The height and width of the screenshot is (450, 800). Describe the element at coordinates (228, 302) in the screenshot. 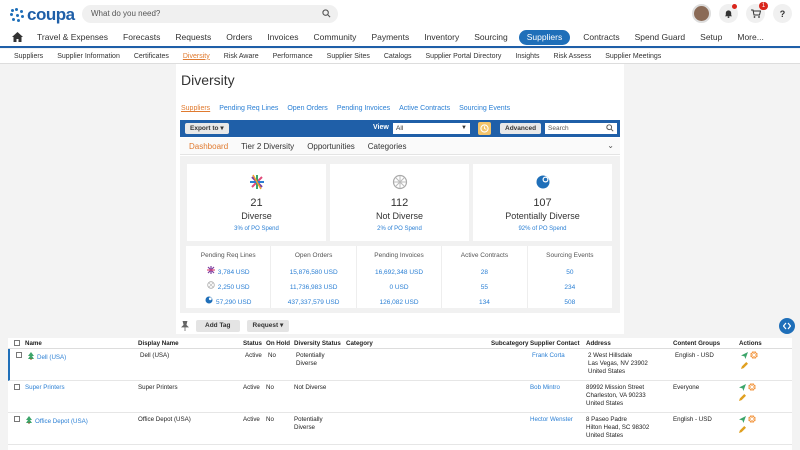

I see `metric-value: 57,290 USD` at that location.